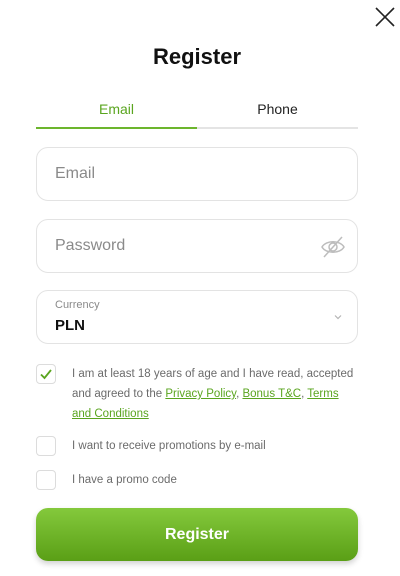 Image resolution: width=400 pixels, height=576 pixels. I want to click on checkmark-icon, so click(46, 374).